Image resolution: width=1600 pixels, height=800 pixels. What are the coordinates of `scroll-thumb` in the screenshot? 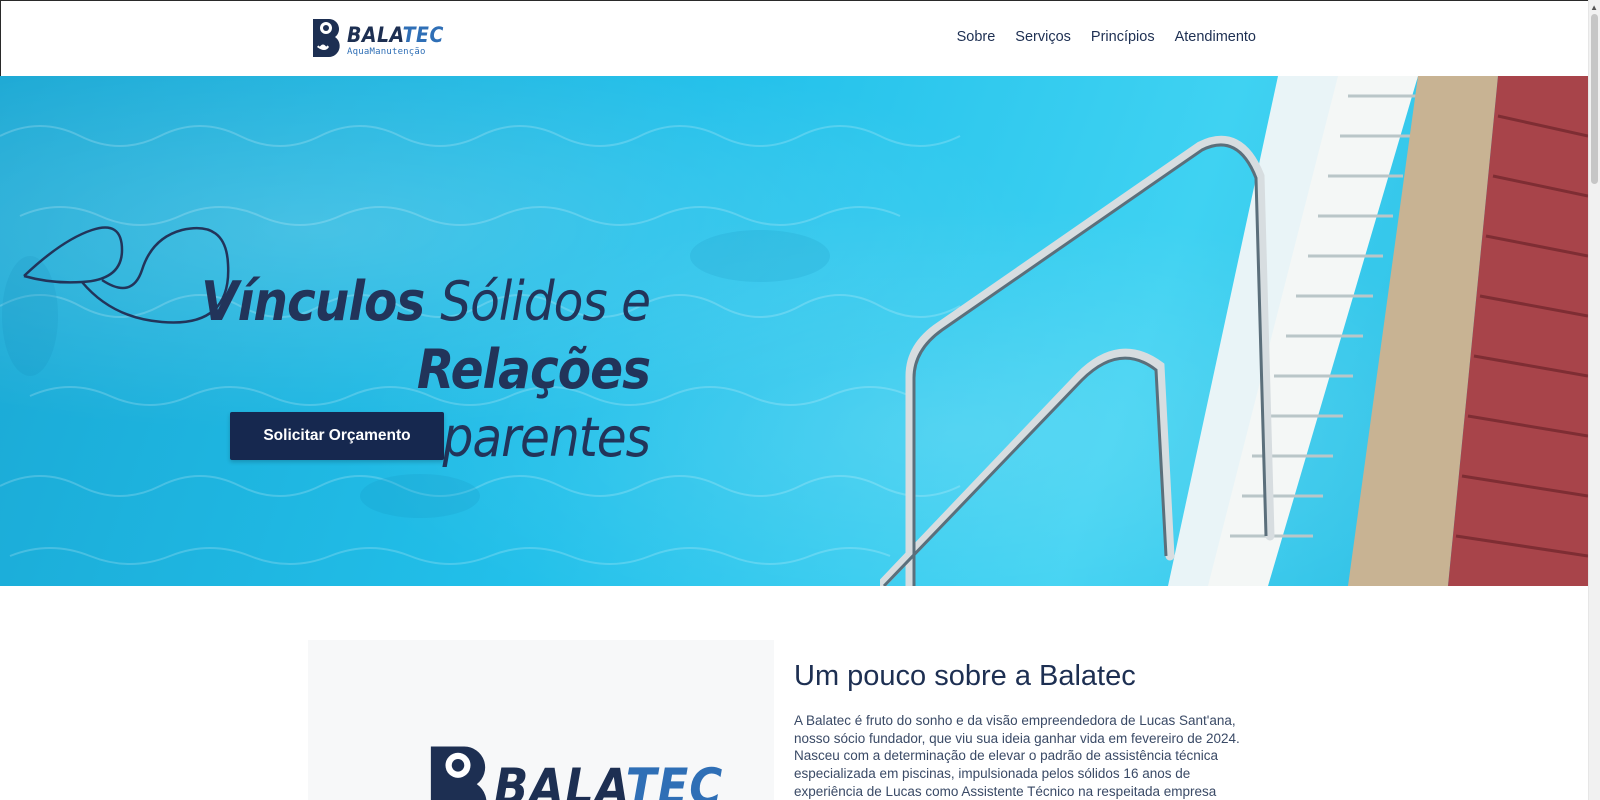 It's located at (1594, 99).